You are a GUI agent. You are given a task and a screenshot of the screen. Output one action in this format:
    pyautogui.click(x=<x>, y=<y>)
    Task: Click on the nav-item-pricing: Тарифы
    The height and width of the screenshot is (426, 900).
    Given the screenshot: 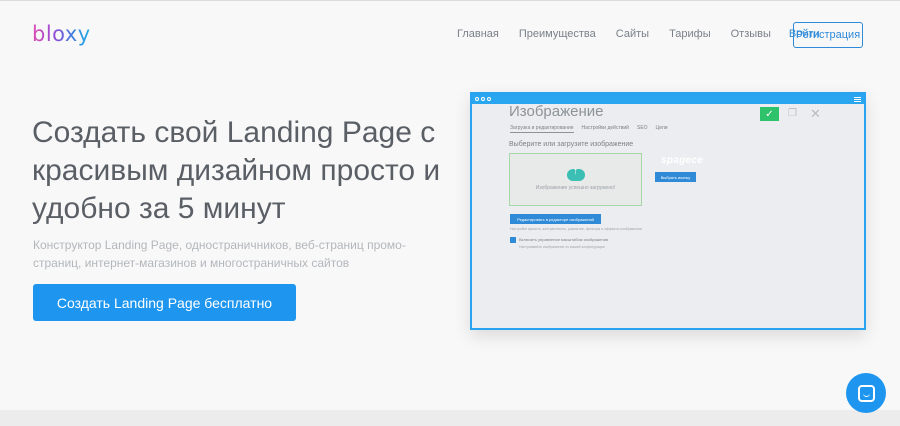 What is the action you would take?
    pyautogui.click(x=690, y=34)
    